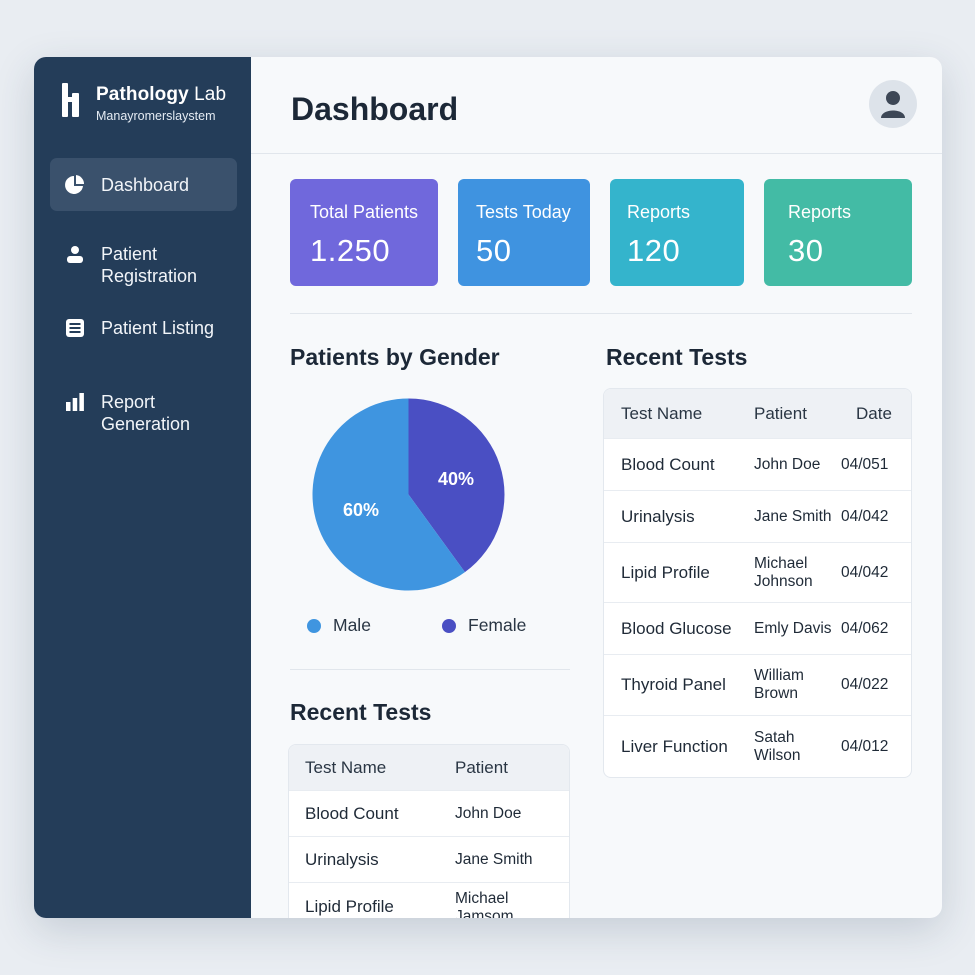 Image resolution: width=975 pixels, height=975 pixels. Describe the element at coordinates (893, 104) in the screenshot. I see `user-avatar-icon` at that location.